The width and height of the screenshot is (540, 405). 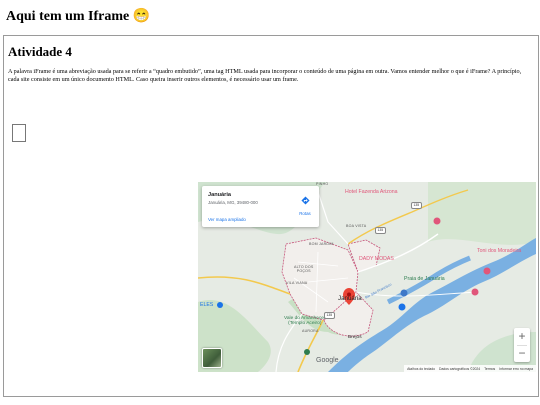 I want to click on activity-heading: Atividade 4, so click(x=40, y=51).